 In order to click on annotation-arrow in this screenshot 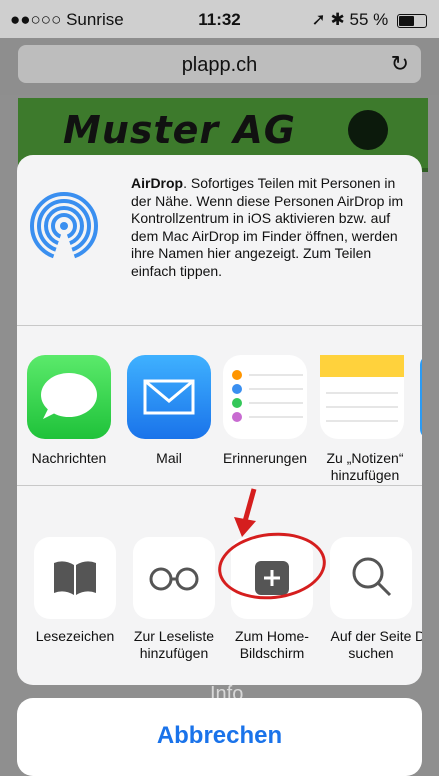, I will do `click(245, 512)`.